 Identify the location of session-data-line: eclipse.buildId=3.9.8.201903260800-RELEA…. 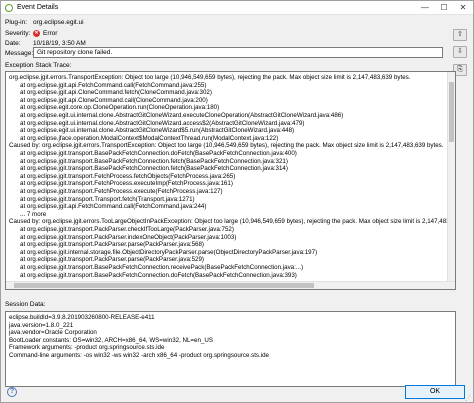
(82, 317).